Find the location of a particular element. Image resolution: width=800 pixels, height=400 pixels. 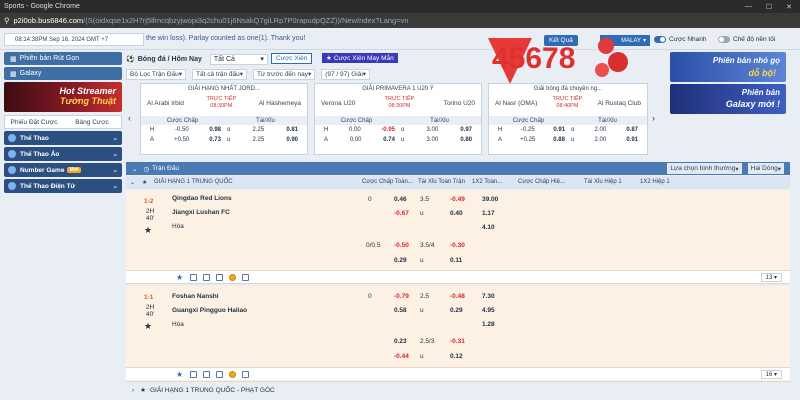

odds-value: 39.00 is located at coordinates (490, 199).